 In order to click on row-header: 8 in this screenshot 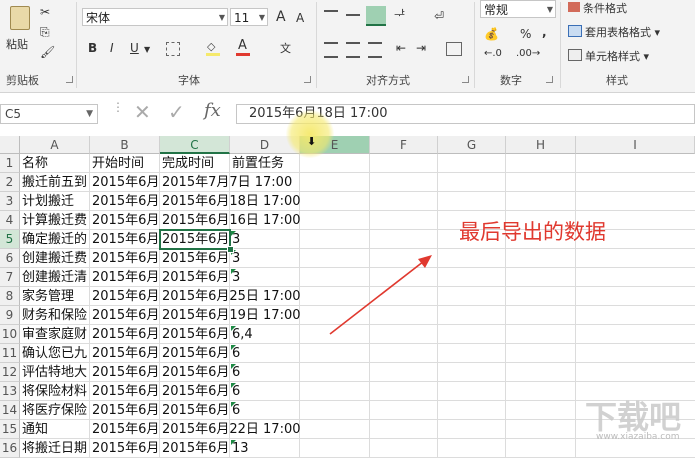, I will do `click(10, 296)`.